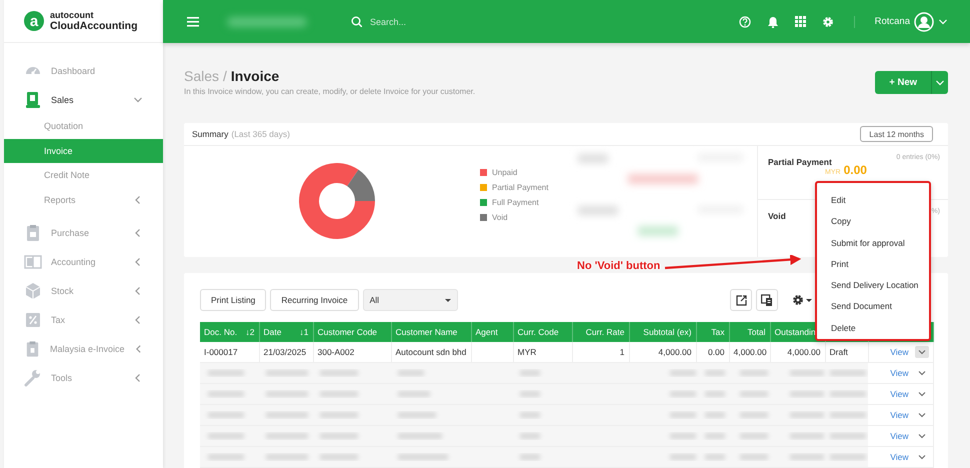 The width and height of the screenshot is (970, 468). I want to click on user-name: Rotcana, so click(892, 21).